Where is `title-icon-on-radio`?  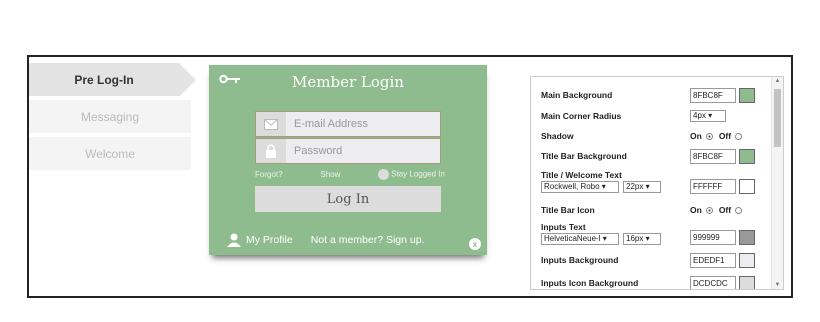
title-icon-on-radio is located at coordinates (709, 211).